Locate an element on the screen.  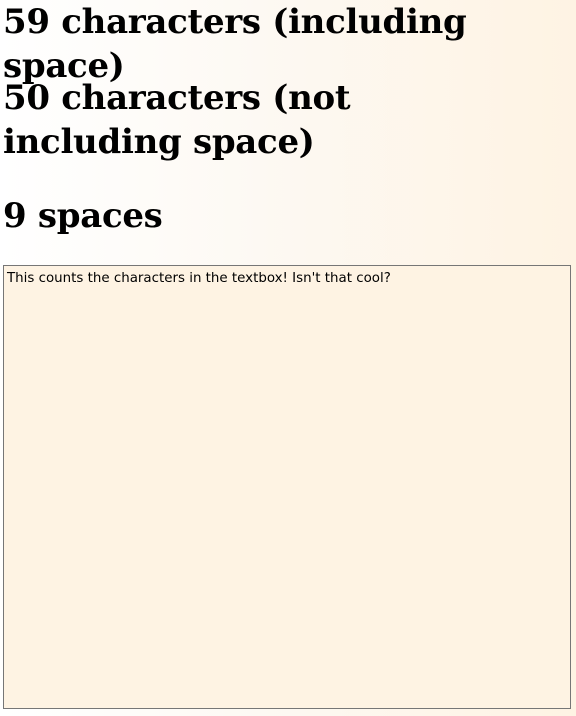
total-characters-count: 59 characters (including space) is located at coordinates (235, 44).